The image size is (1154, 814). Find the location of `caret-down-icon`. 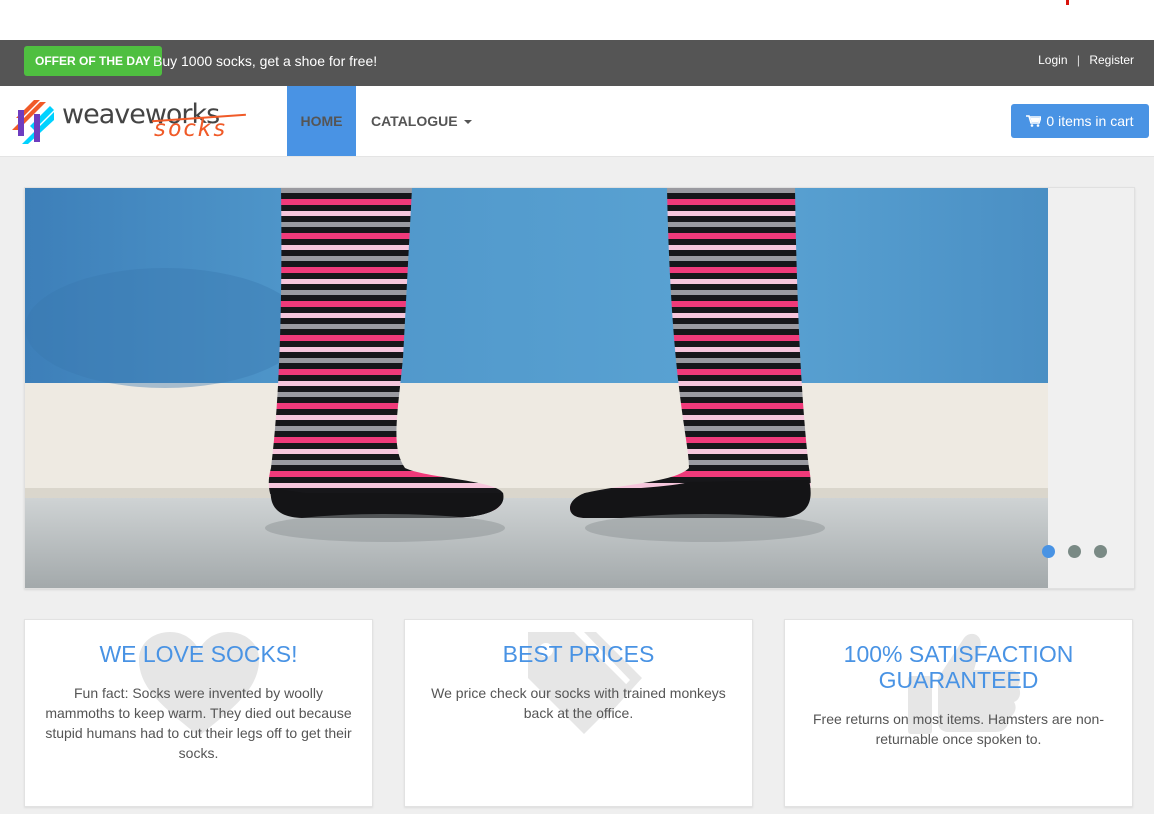

caret-down-icon is located at coordinates (467, 122).